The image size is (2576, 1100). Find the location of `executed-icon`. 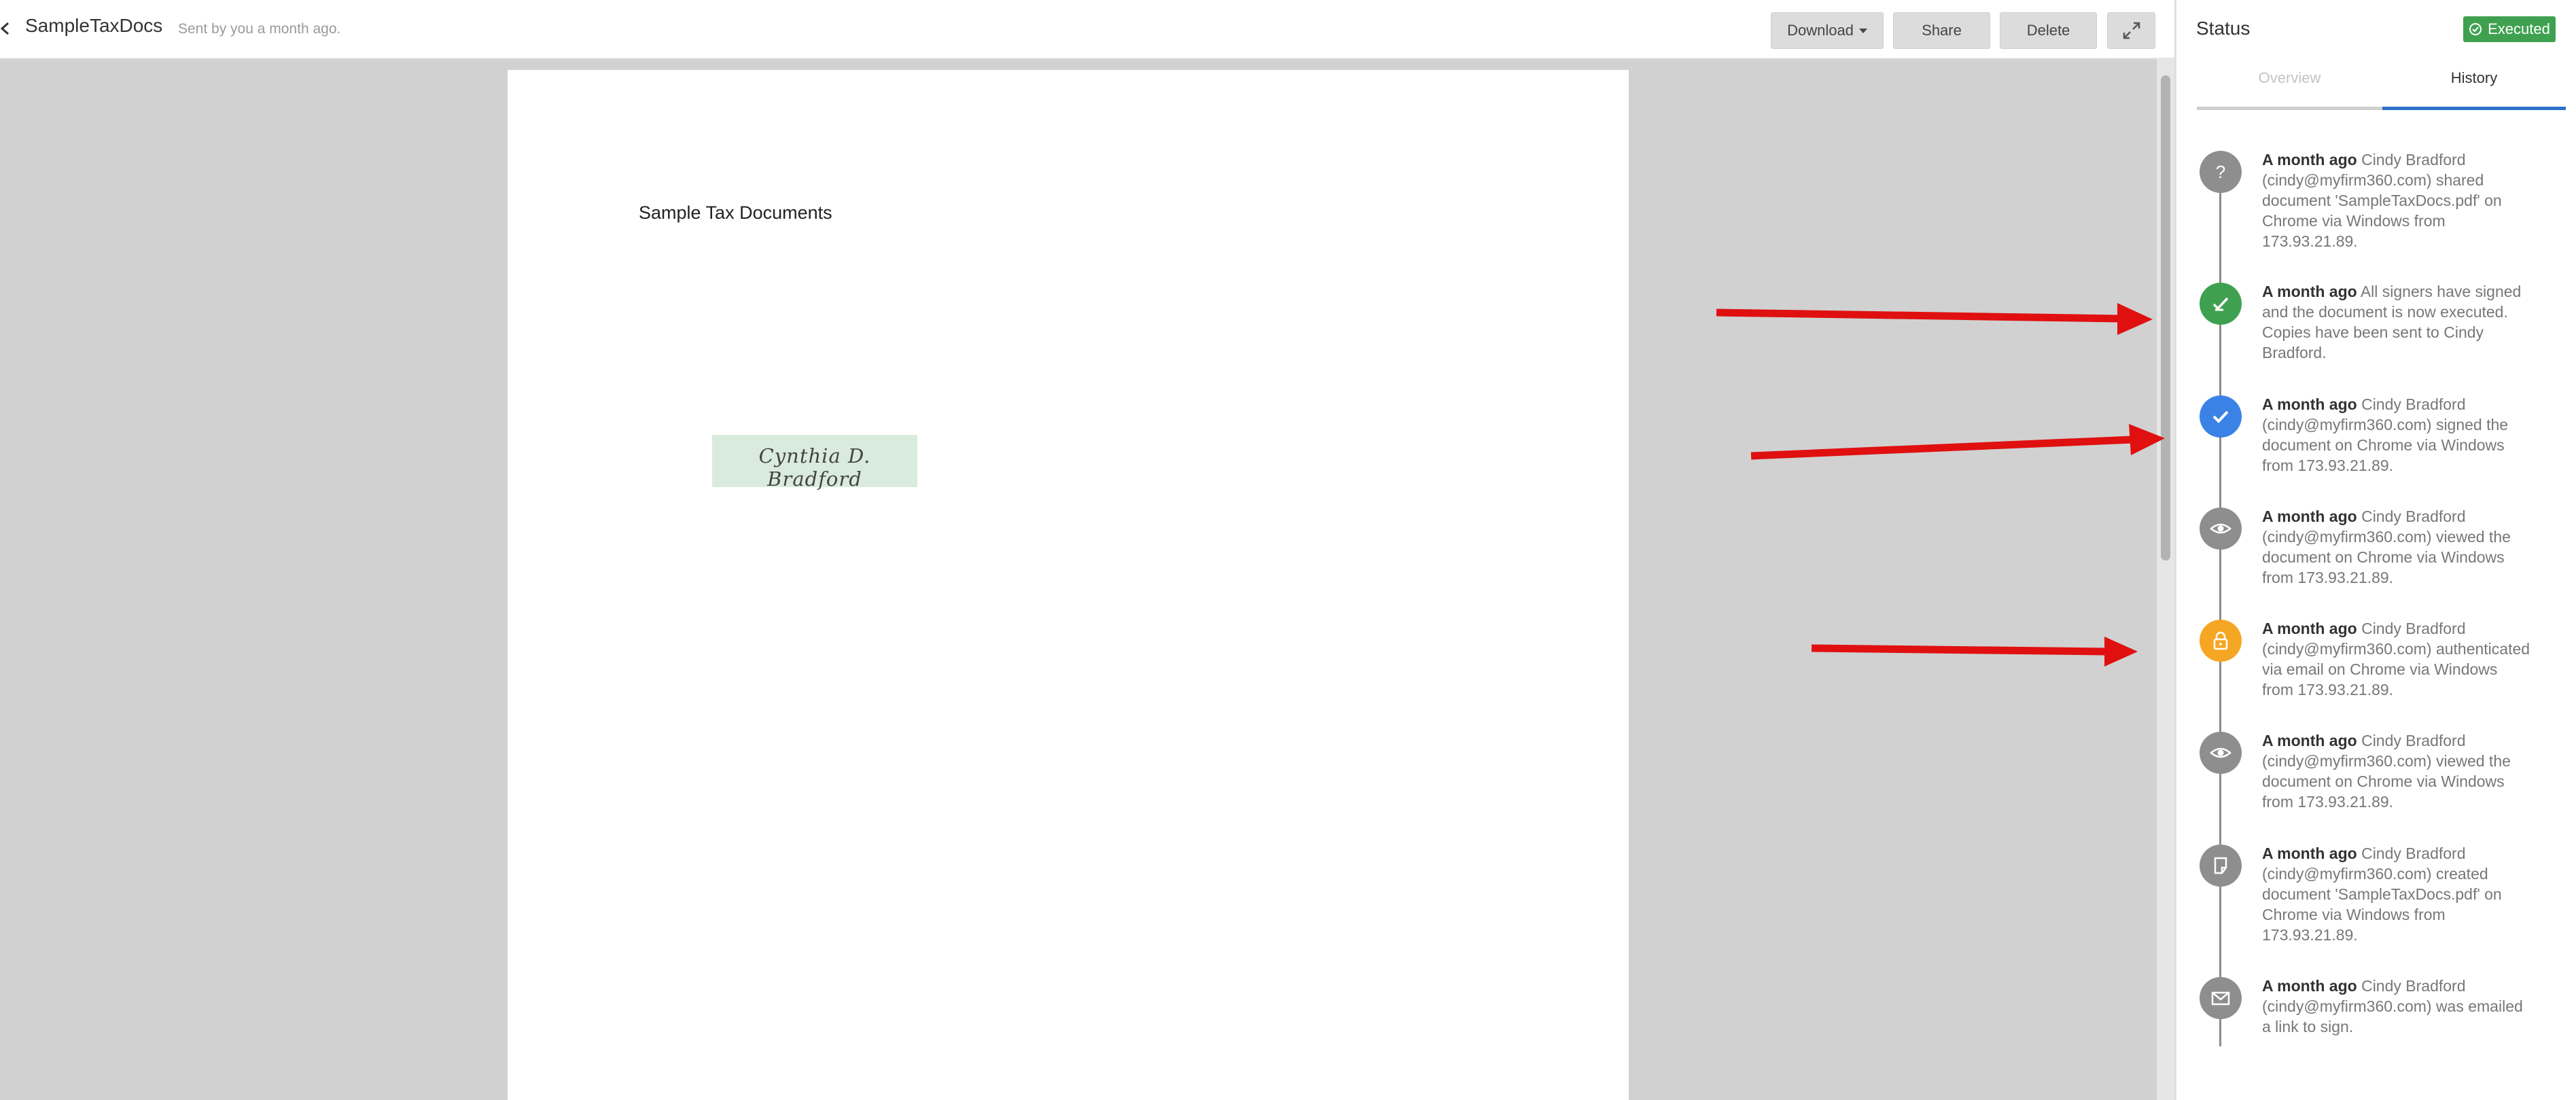

executed-icon is located at coordinates (2221, 304).